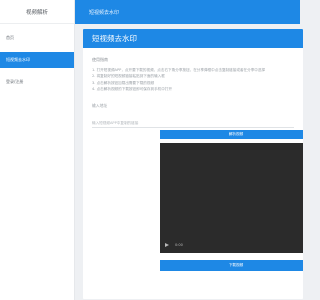  I want to click on sidebar-title: 视频解析, so click(37, 12).